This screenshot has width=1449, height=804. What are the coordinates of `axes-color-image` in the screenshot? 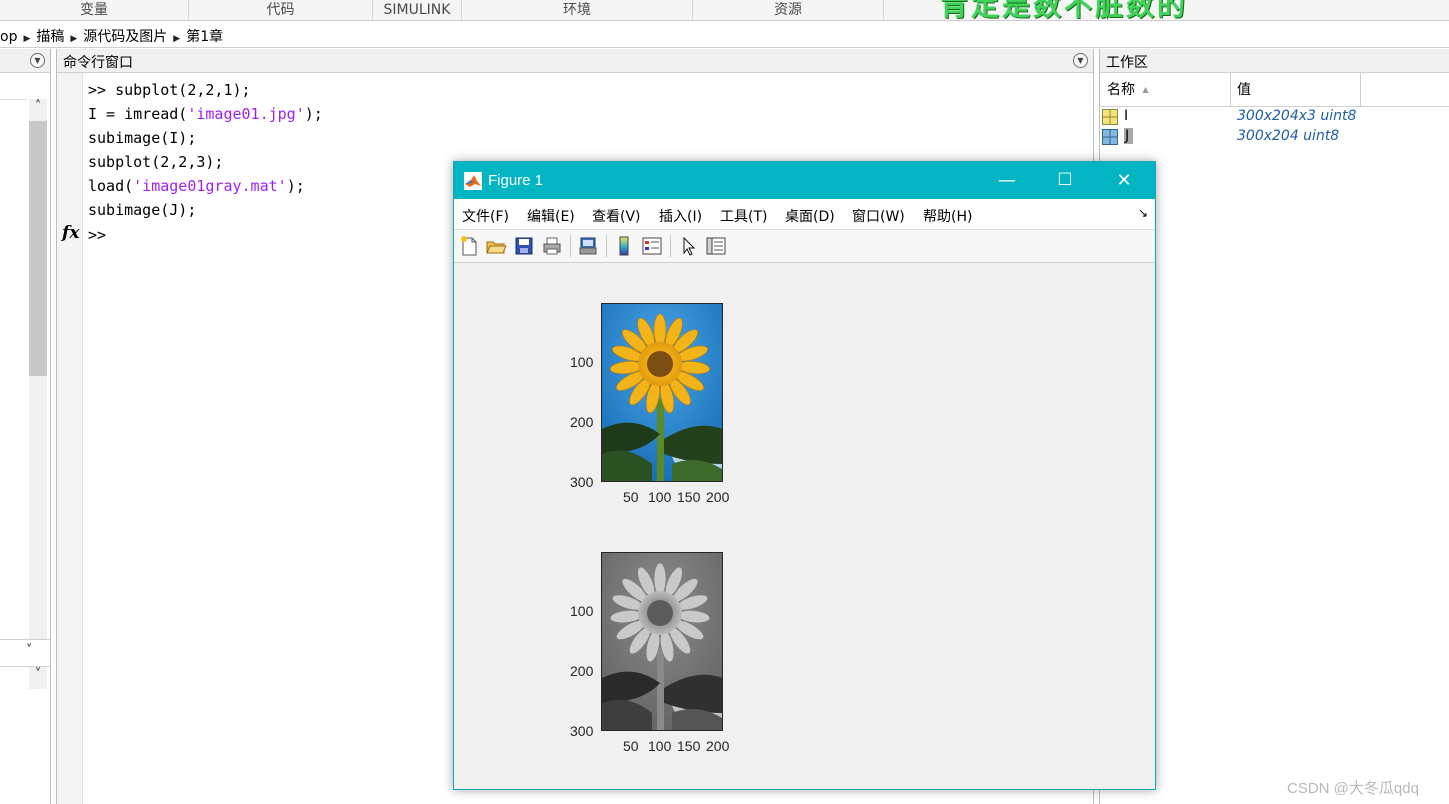 It's located at (662, 392).